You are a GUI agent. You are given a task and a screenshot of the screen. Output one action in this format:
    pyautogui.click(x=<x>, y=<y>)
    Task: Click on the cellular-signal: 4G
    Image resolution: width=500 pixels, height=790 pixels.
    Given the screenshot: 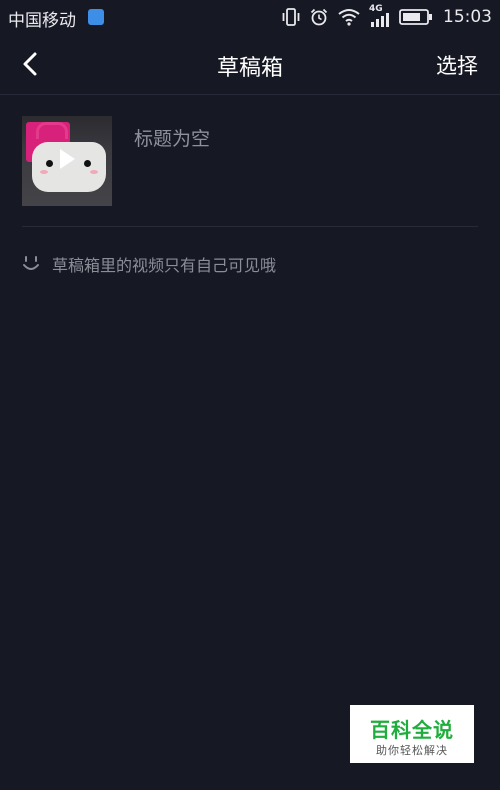 What is the action you would take?
    pyautogui.click(x=380, y=16)
    